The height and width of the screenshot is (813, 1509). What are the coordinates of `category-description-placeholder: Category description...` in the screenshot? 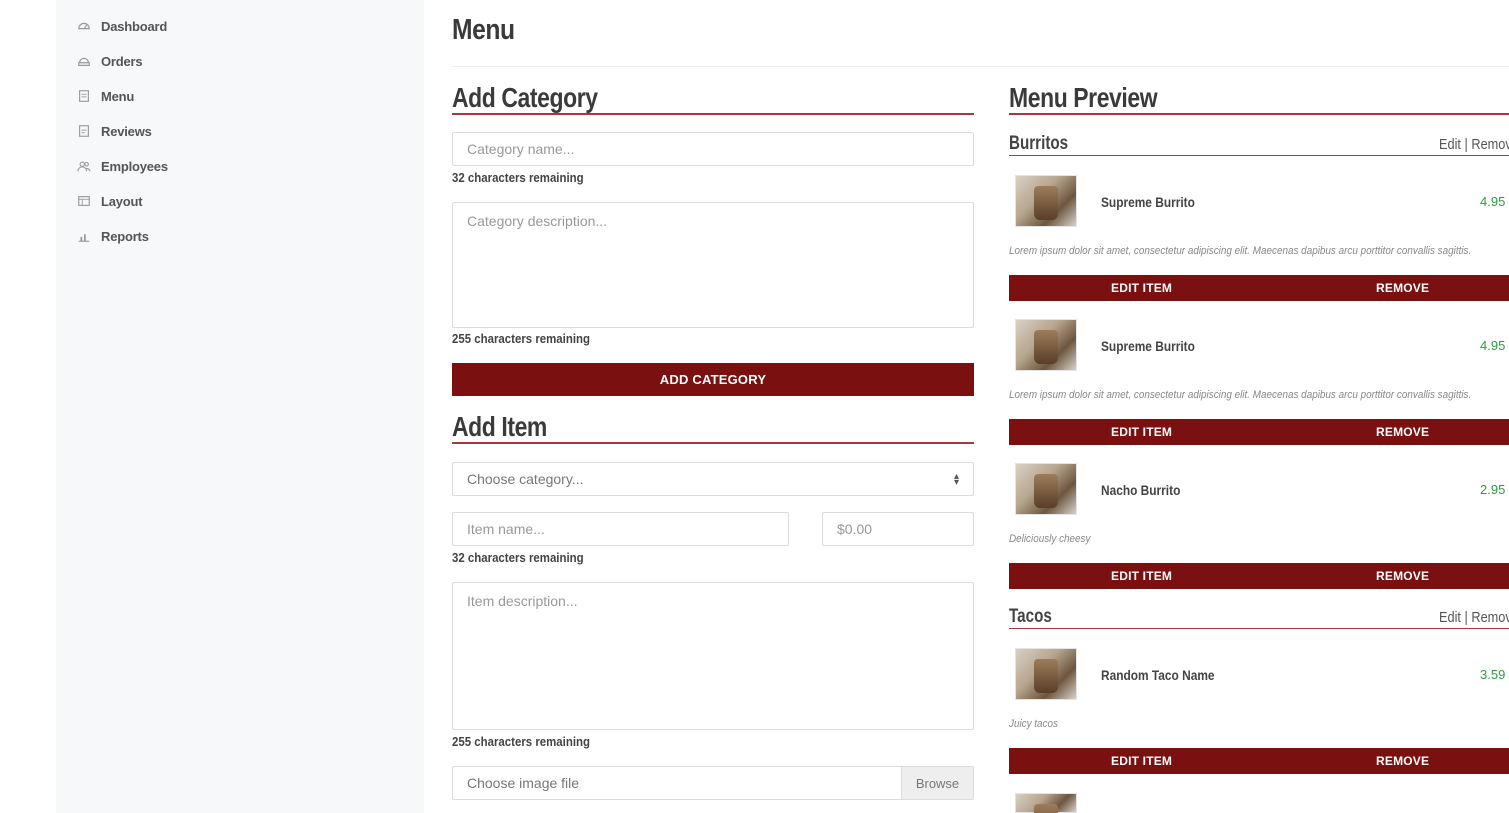 It's located at (537, 221).